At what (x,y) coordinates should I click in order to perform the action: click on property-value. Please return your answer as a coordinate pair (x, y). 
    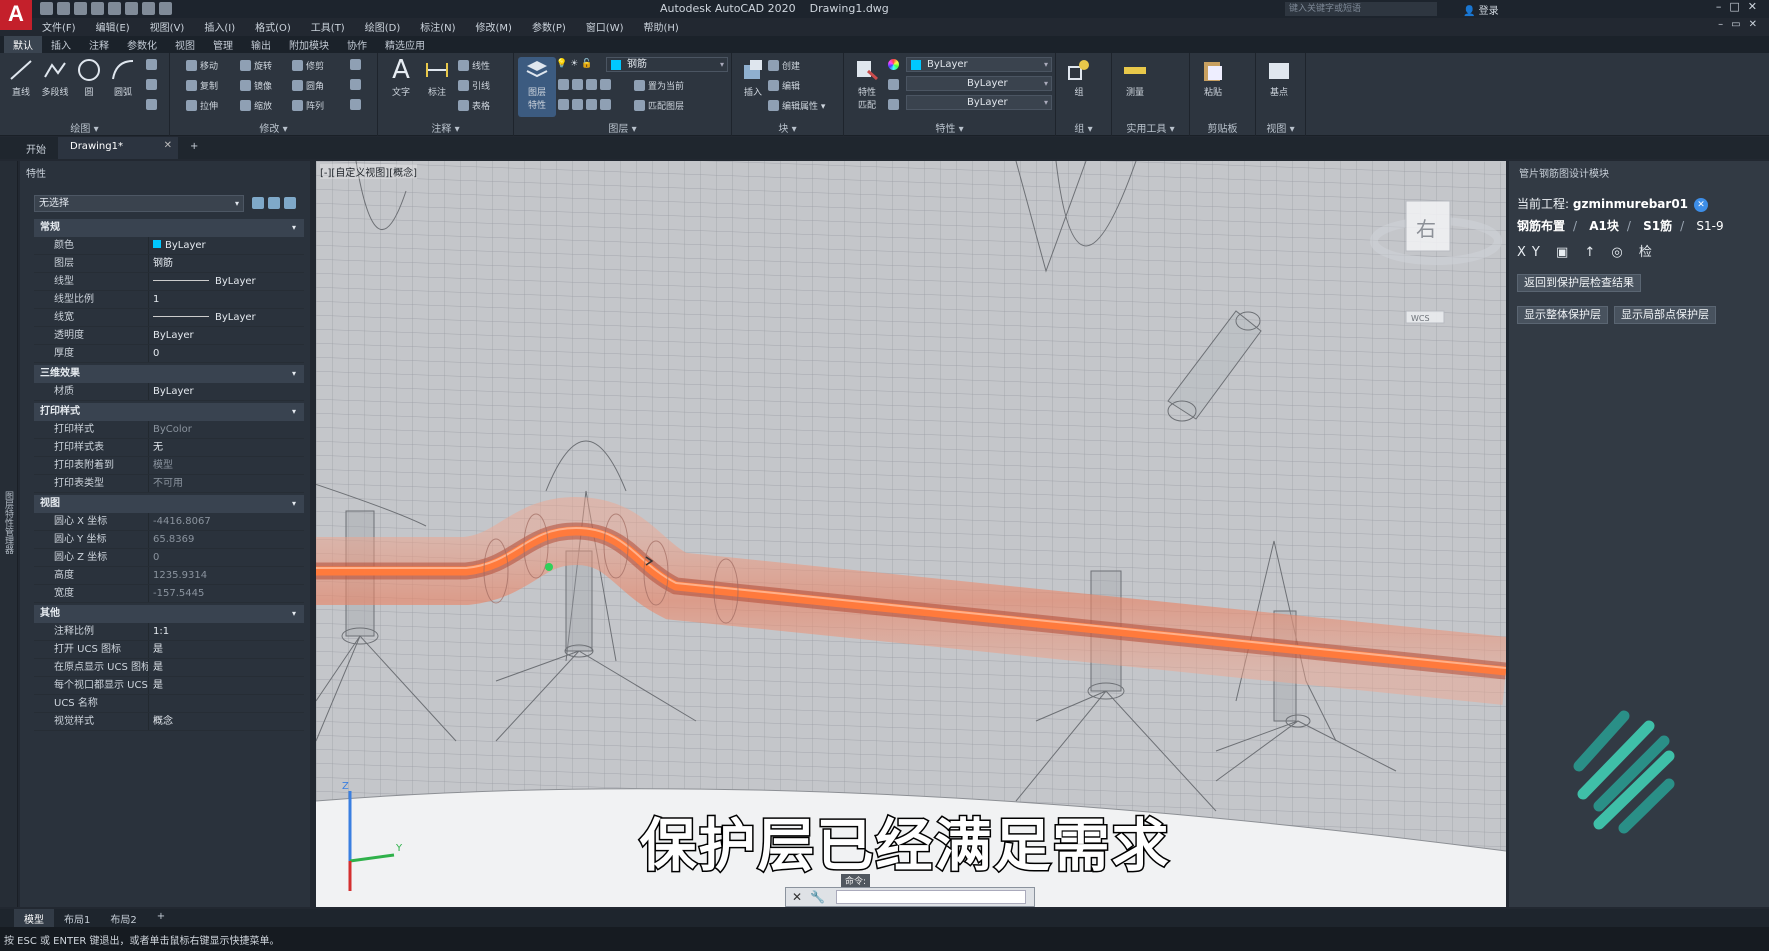
    Looking at the image, I should click on (226, 703).